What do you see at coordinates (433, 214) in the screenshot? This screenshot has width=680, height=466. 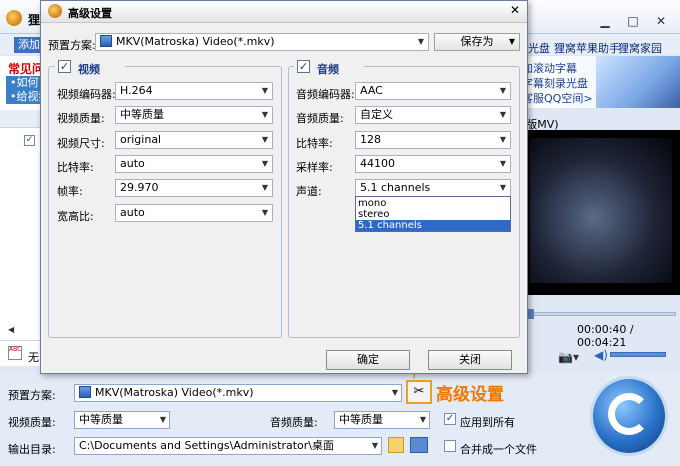 I see `channel-option: stereo` at bounding box center [433, 214].